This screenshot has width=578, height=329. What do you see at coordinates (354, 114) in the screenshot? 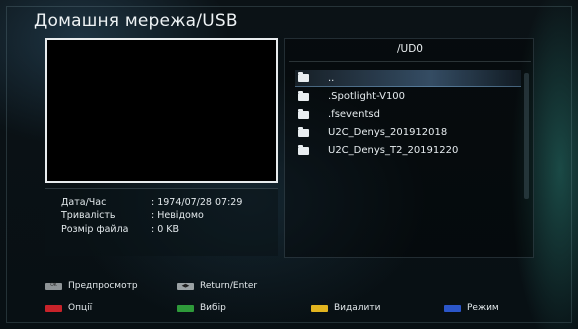
I see `file-item-label: .fseventsd` at bounding box center [354, 114].